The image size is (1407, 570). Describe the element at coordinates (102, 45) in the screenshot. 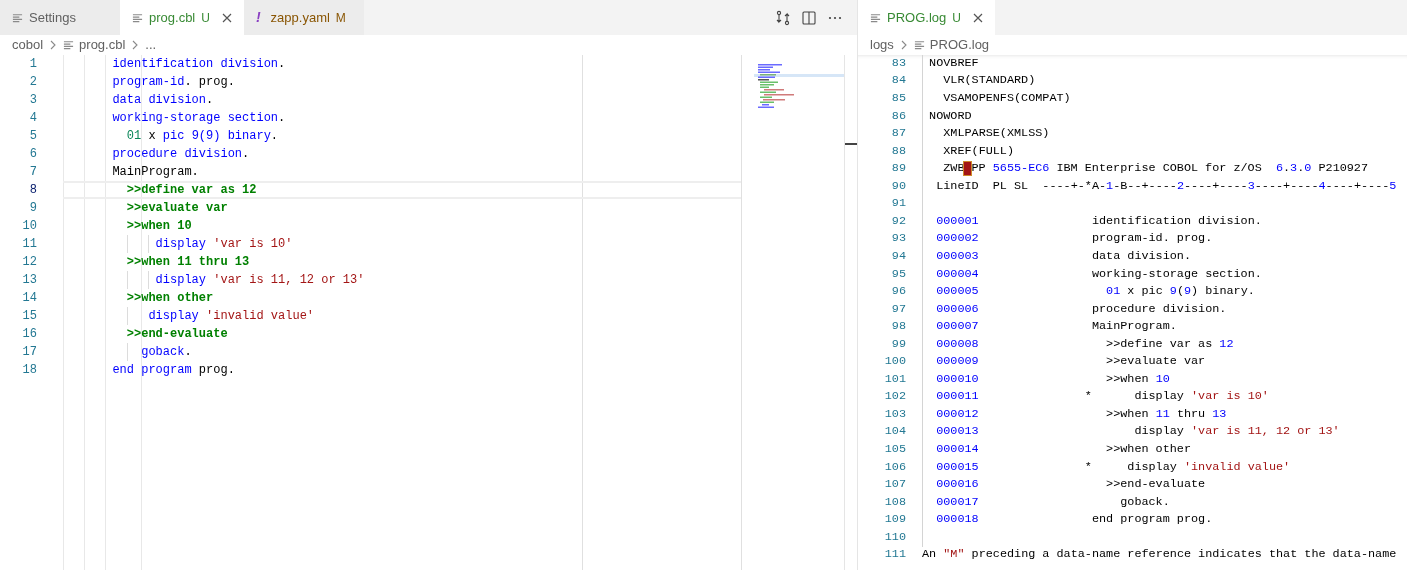

I see `breadcrumb-item: prog.cbl` at that location.